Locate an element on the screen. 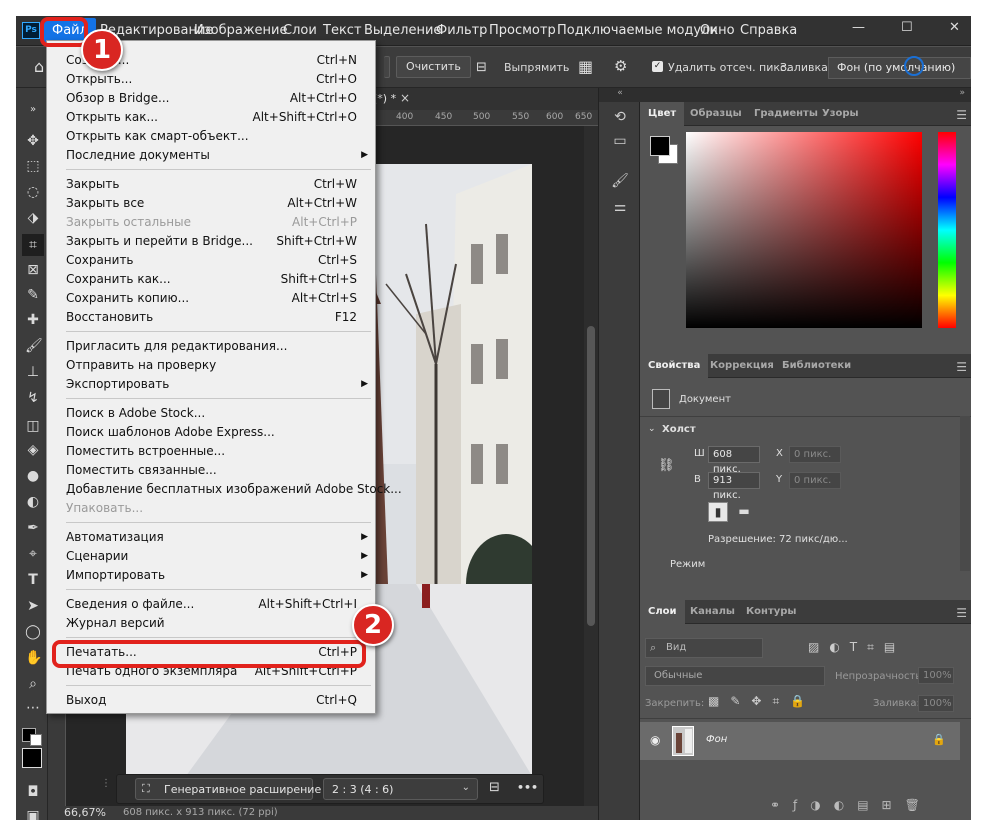 This screenshot has width=987, height=837. eyedropper-icon: ✎ is located at coordinates (33, 295).